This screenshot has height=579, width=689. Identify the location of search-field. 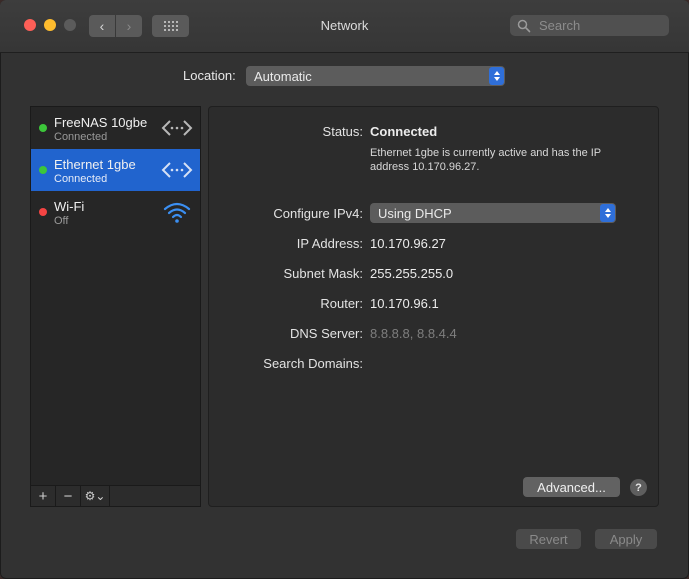
(589, 25).